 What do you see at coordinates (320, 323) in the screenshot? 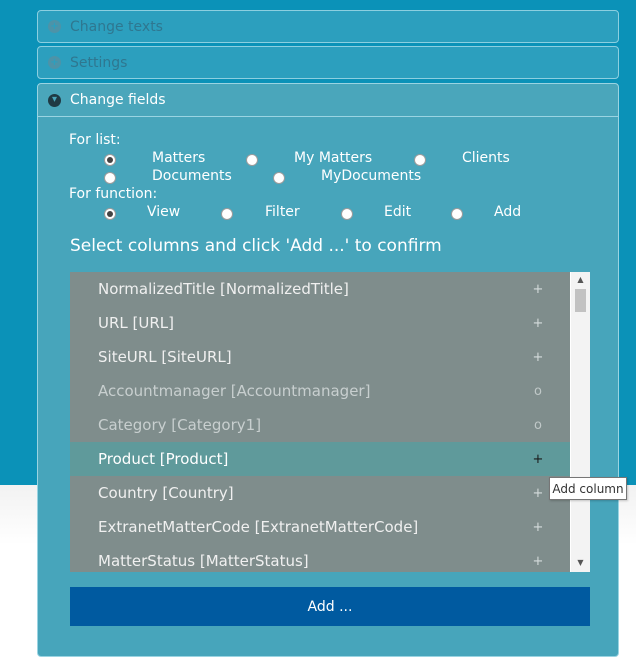
I see `column-row: URL [URL] +` at bounding box center [320, 323].